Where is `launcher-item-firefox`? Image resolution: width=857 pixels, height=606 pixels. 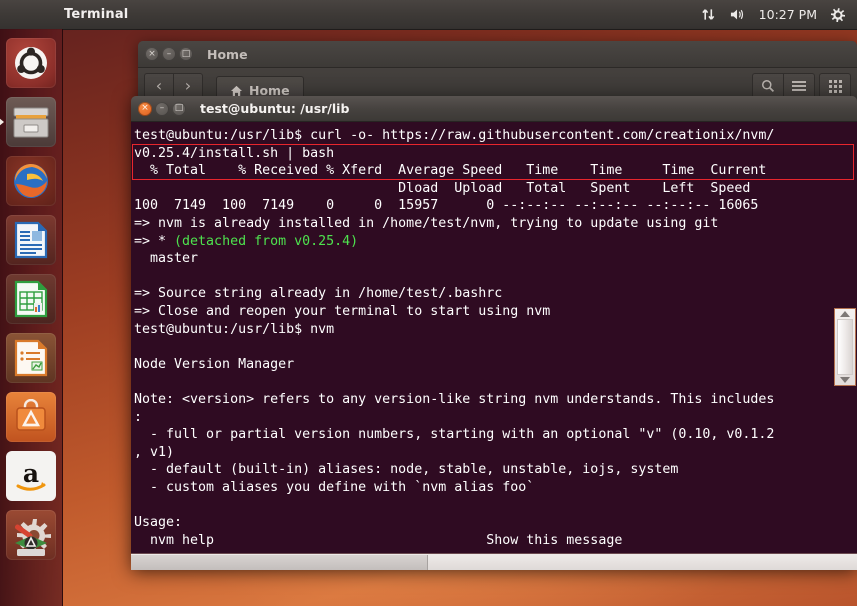 launcher-item-firefox is located at coordinates (31, 181).